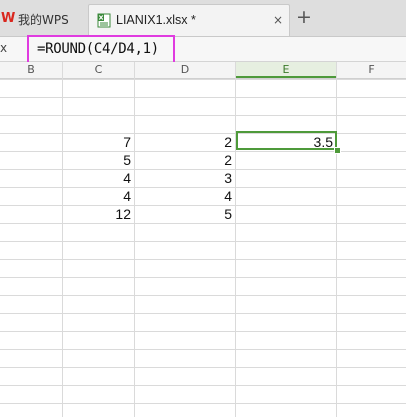 Image resolution: width=406 pixels, height=417 pixels. I want to click on wps-logo-icon: W, so click(8, 18).